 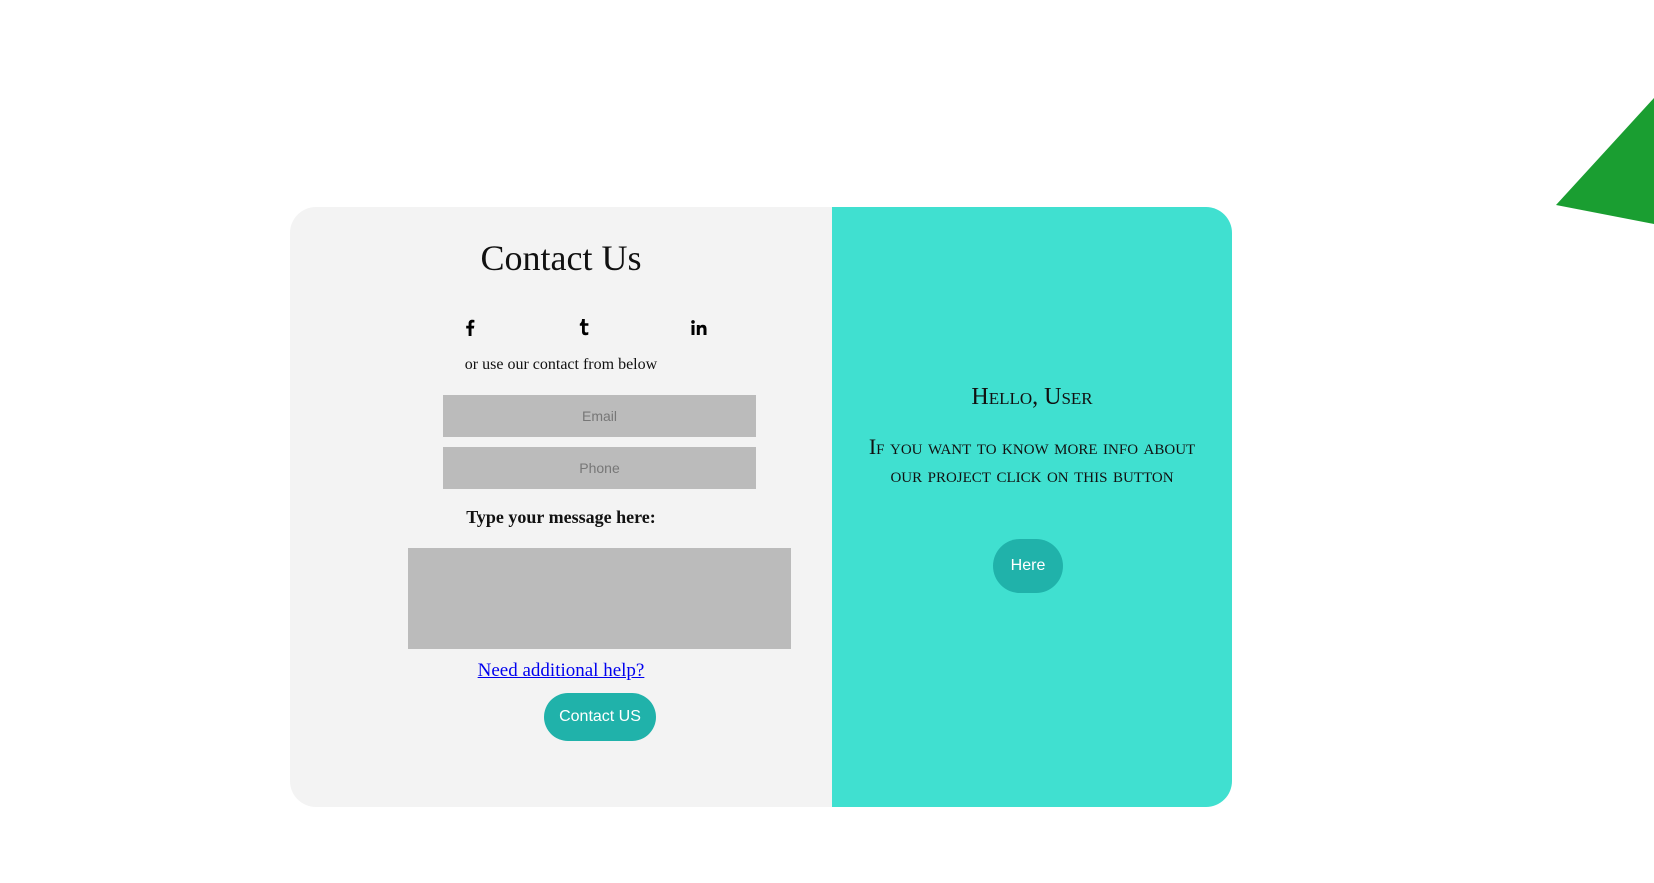 What do you see at coordinates (1032, 397) in the screenshot?
I see `greeting-heading: Hello, User` at bounding box center [1032, 397].